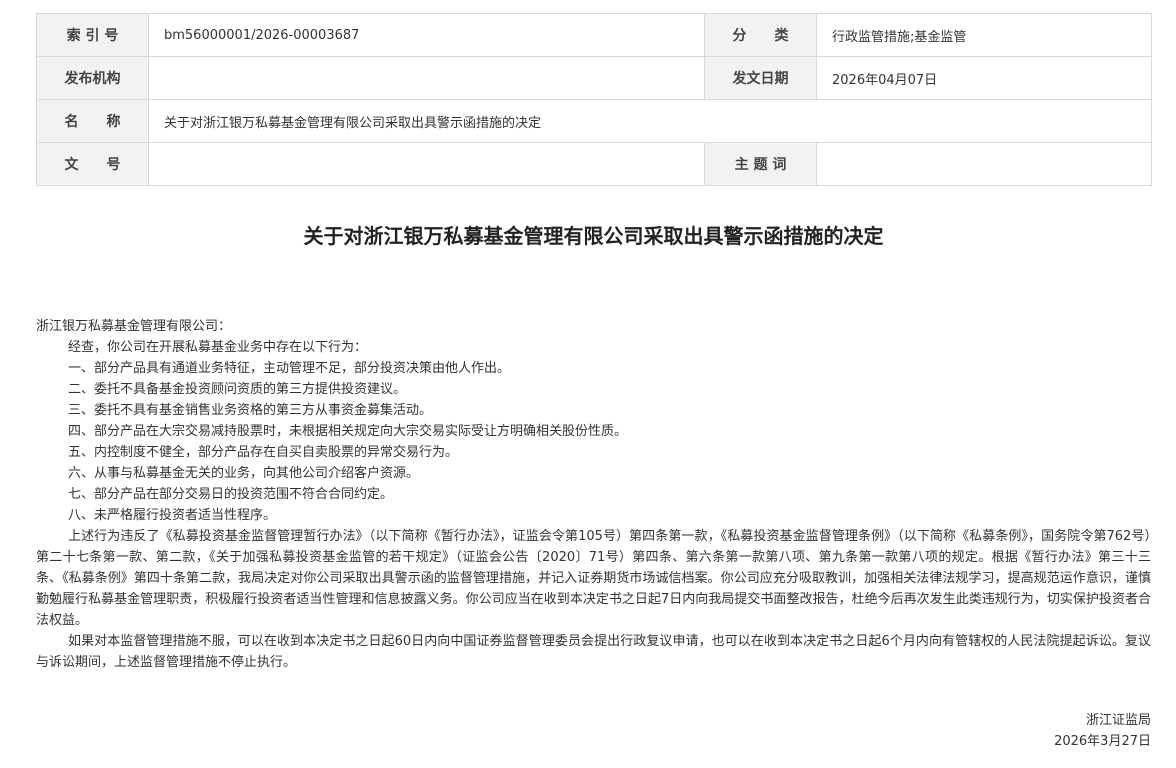 The width and height of the screenshot is (1176, 768). What do you see at coordinates (92, 35) in the screenshot?
I see `index-label: 索 引 号` at bounding box center [92, 35].